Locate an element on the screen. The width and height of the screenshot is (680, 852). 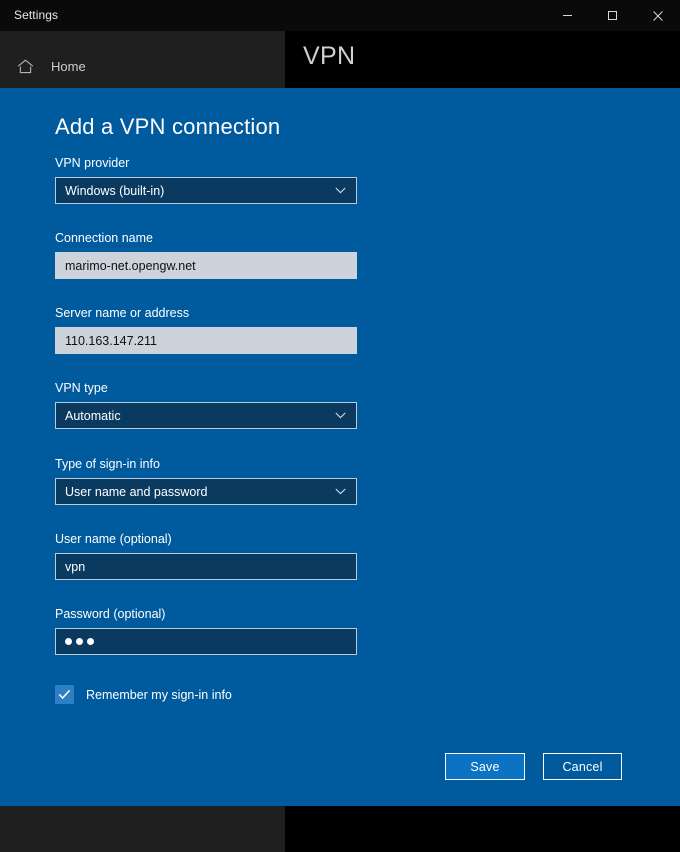
vpn-provider-dropdown: Windows (built-in) is located at coordinates (206, 190).